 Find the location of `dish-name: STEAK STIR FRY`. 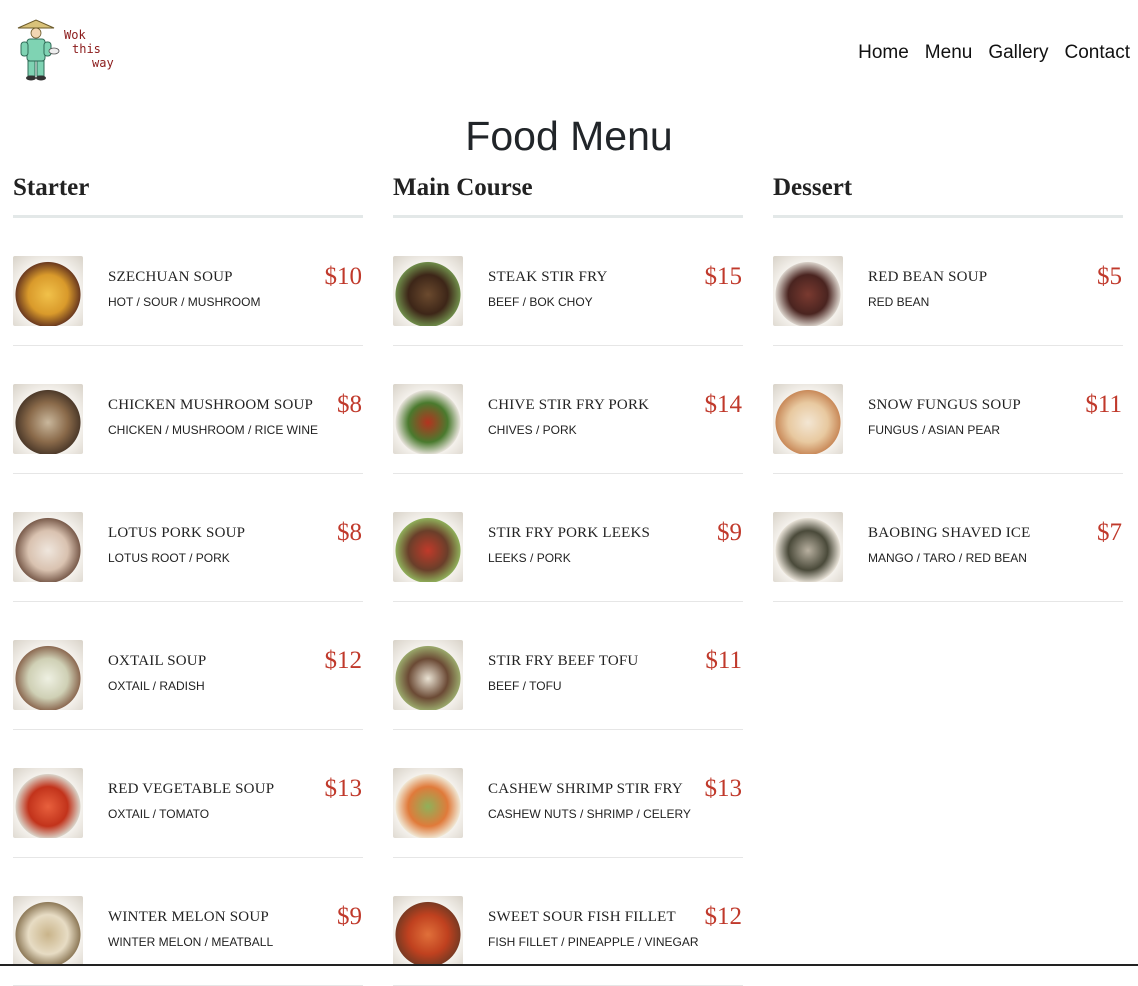

dish-name: STEAK STIR FRY is located at coordinates (548, 277).